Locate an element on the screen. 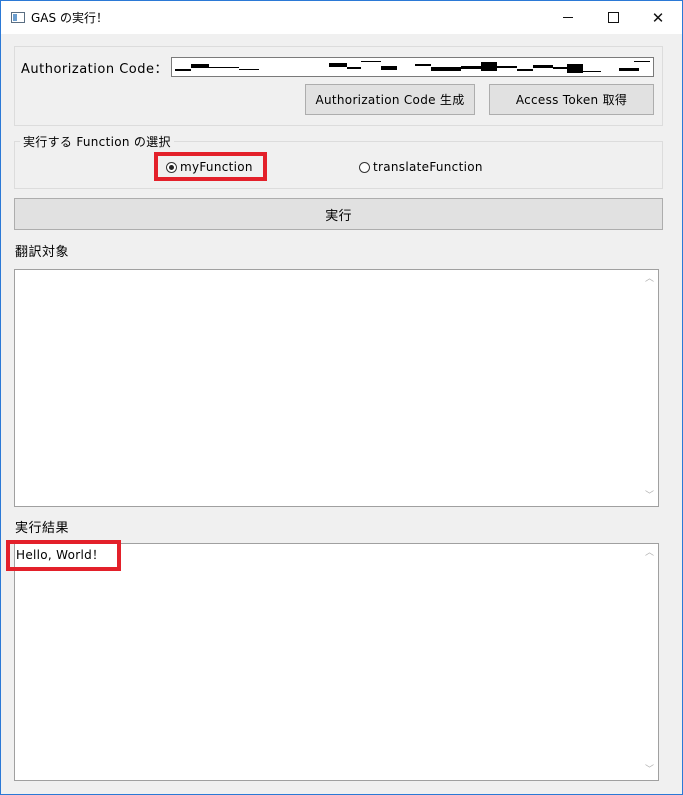 This screenshot has height=795, width=683. close-icon: ✕ is located at coordinates (658, 17).